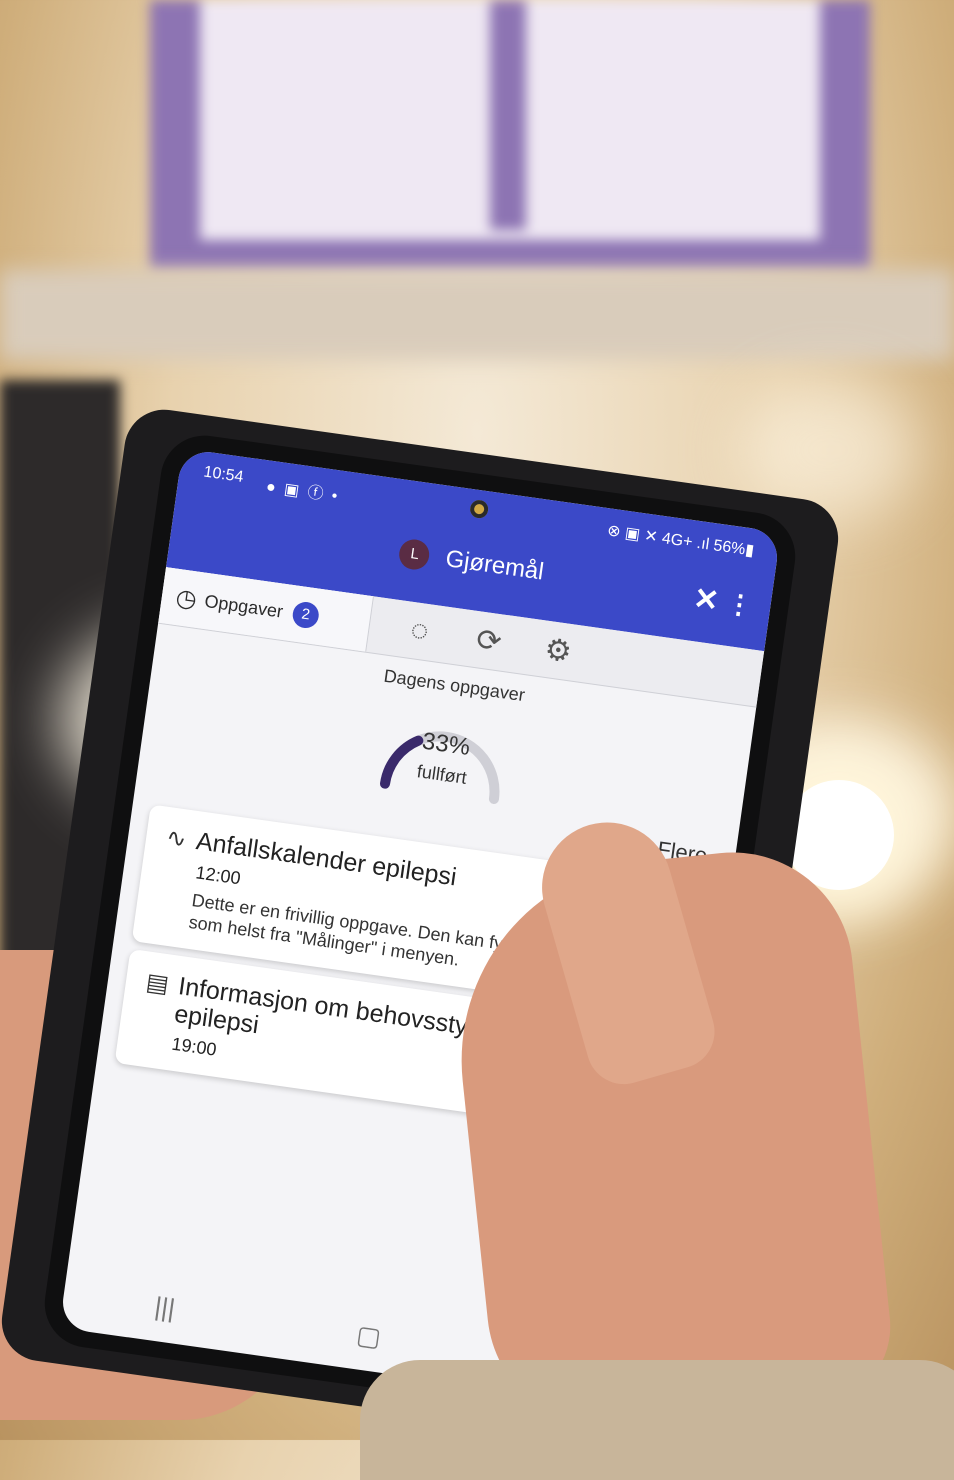  I want to click on window-mullion, so click(508, 115).